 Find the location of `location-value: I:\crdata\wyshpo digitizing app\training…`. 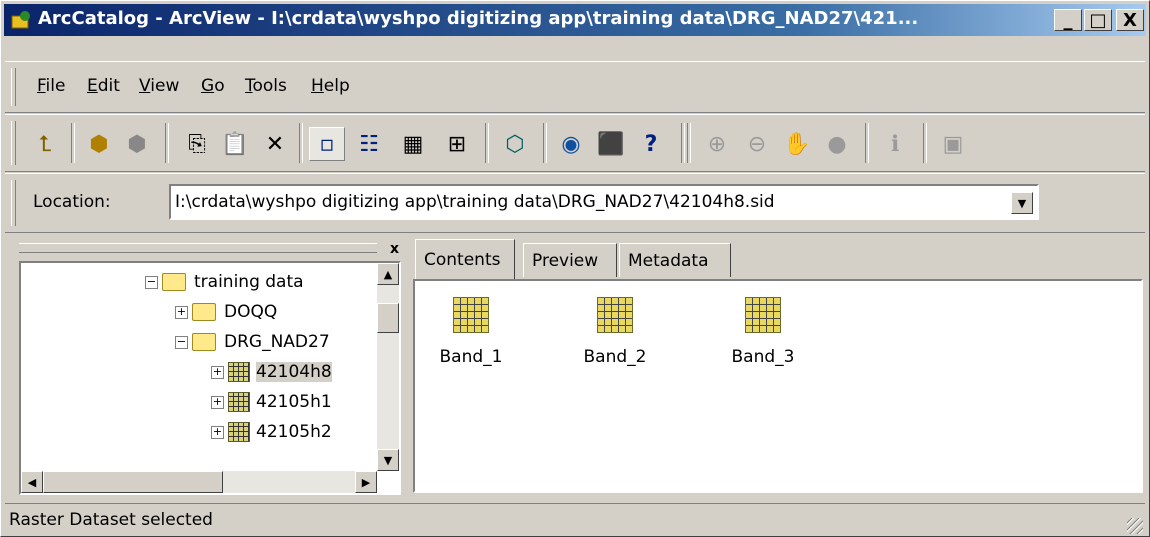

location-value: I:\crdata\wyshpo digitizing app\training… is located at coordinates (475, 202).